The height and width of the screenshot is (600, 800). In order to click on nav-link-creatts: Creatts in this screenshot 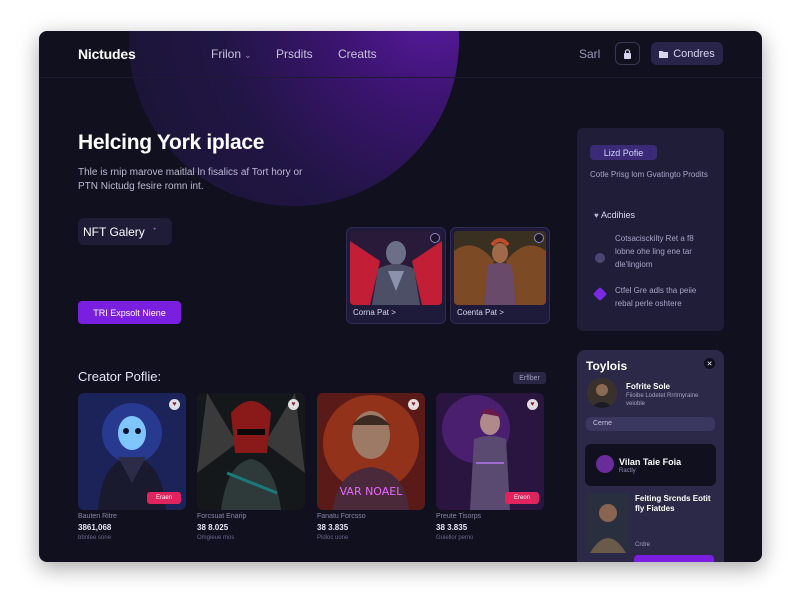, I will do `click(357, 54)`.